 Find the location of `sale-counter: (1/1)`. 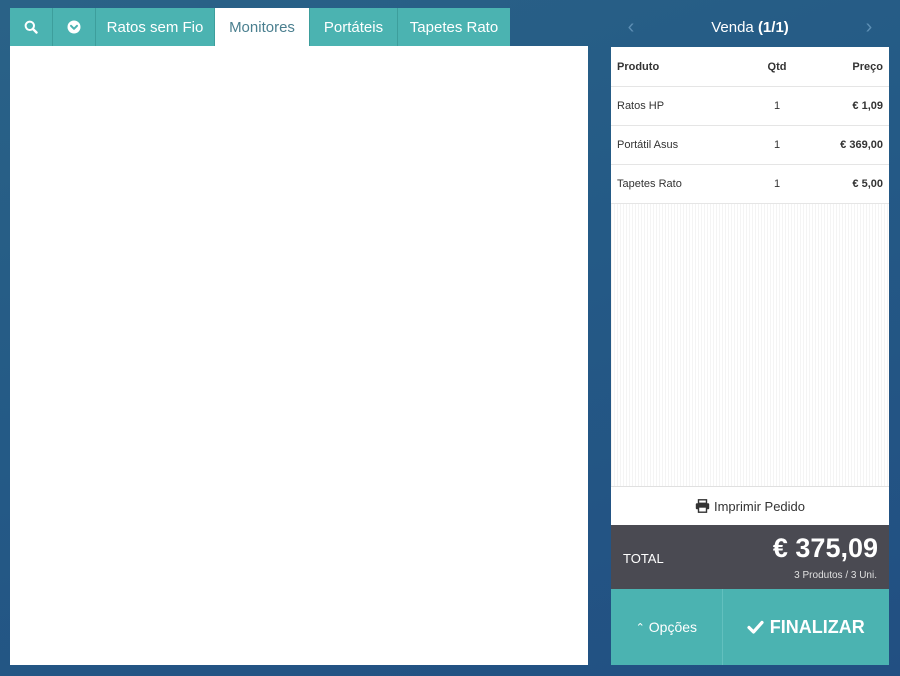

sale-counter: (1/1) is located at coordinates (773, 27).